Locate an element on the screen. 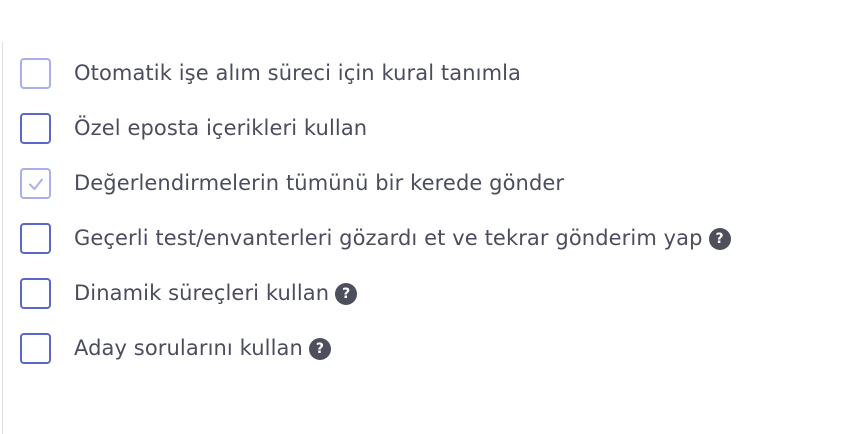  option-dynamic-processes: Dinamik süreçleri kullan ? is located at coordinates (375, 293).